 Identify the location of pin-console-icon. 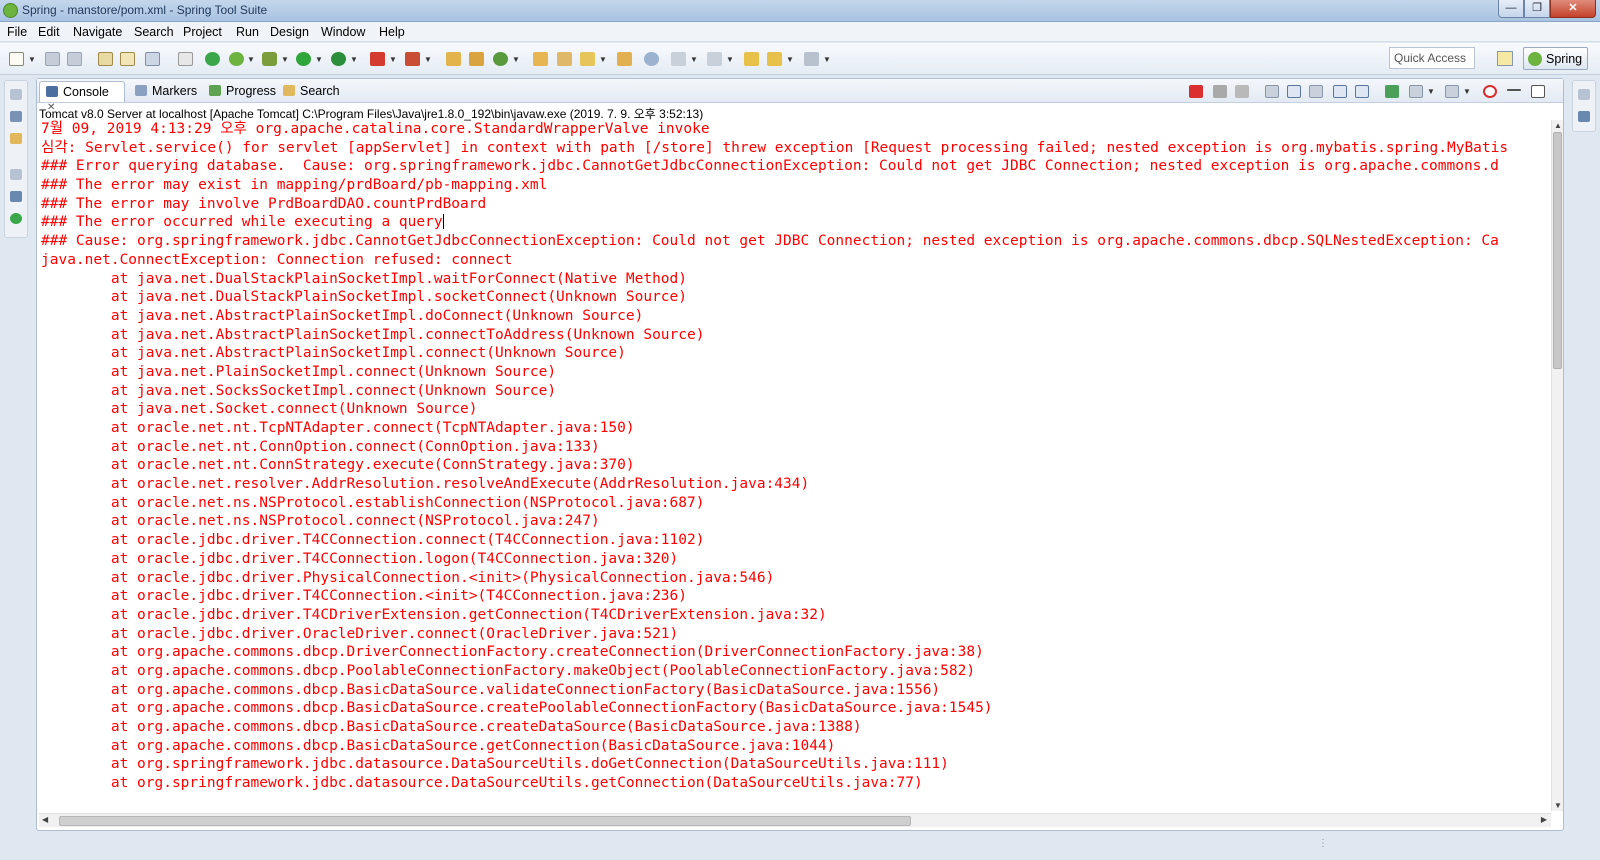
(1392, 91).